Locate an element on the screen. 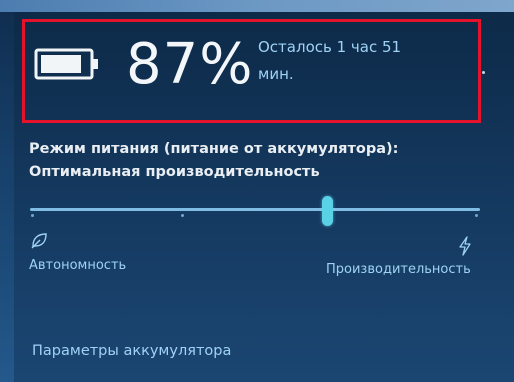  taskbar-edge is located at coordinates (257, 6).